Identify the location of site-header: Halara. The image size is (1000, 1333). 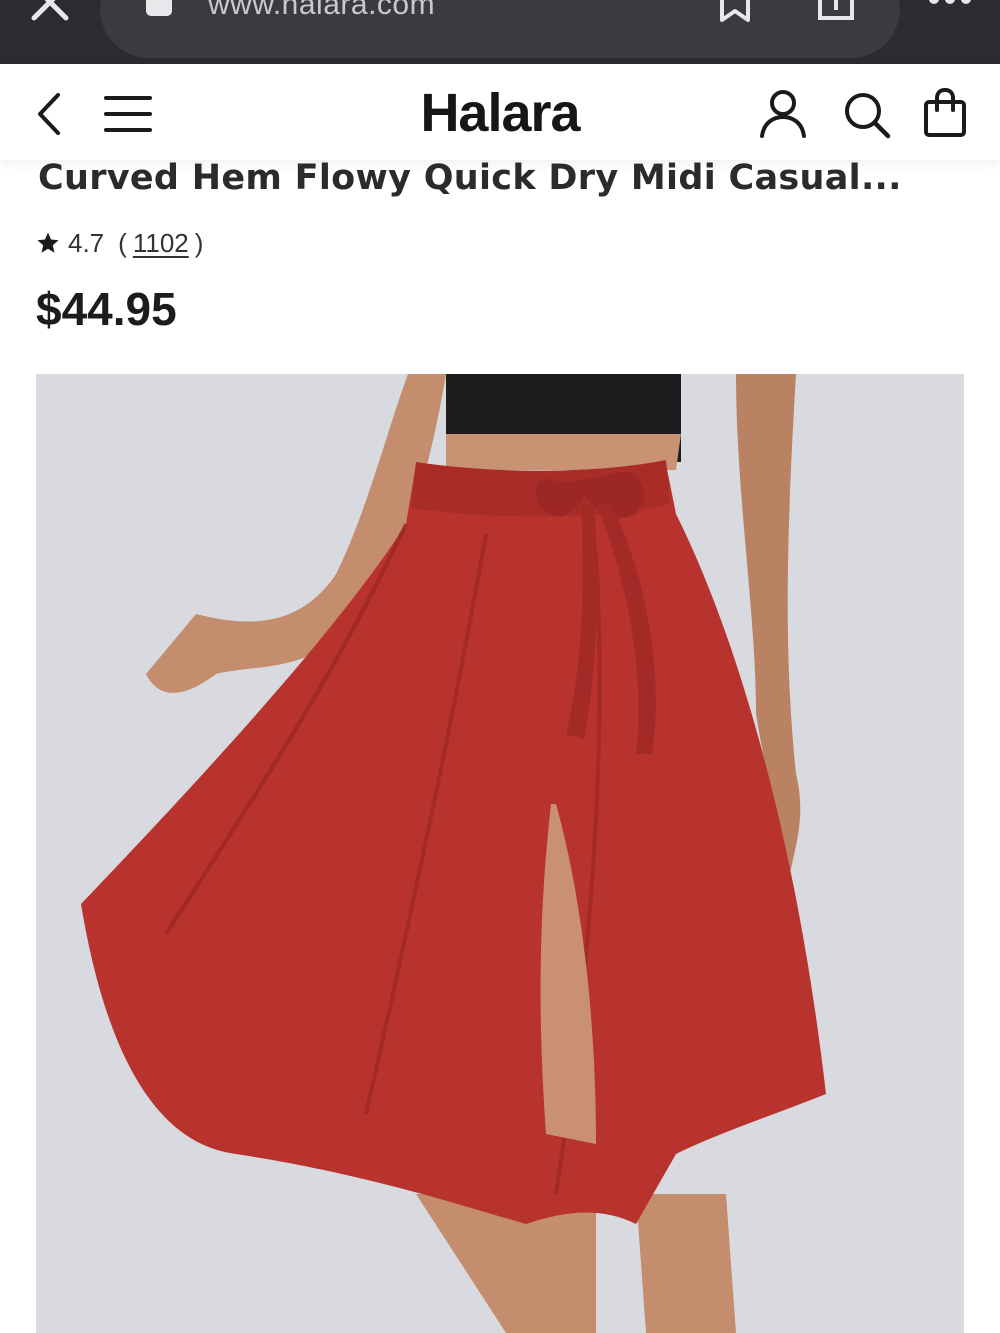
(500, 112).